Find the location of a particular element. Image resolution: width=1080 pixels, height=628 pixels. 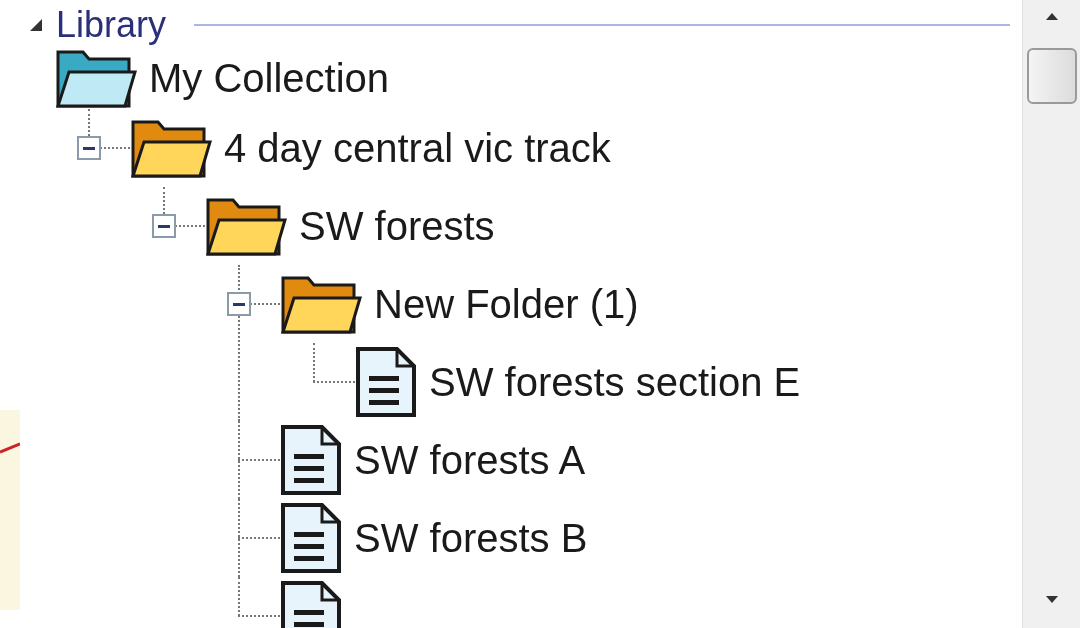

scroll-thumb is located at coordinates (1051, 76).